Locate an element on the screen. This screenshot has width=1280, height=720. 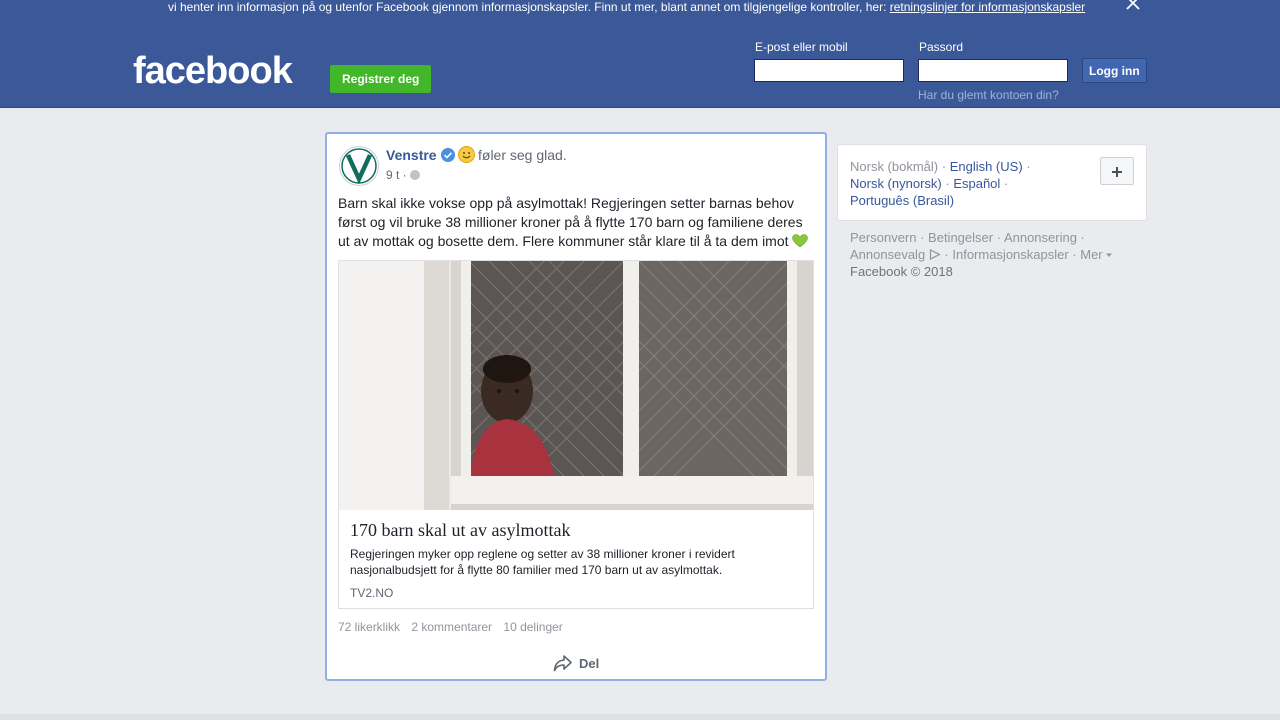
email-field is located at coordinates (829, 70).